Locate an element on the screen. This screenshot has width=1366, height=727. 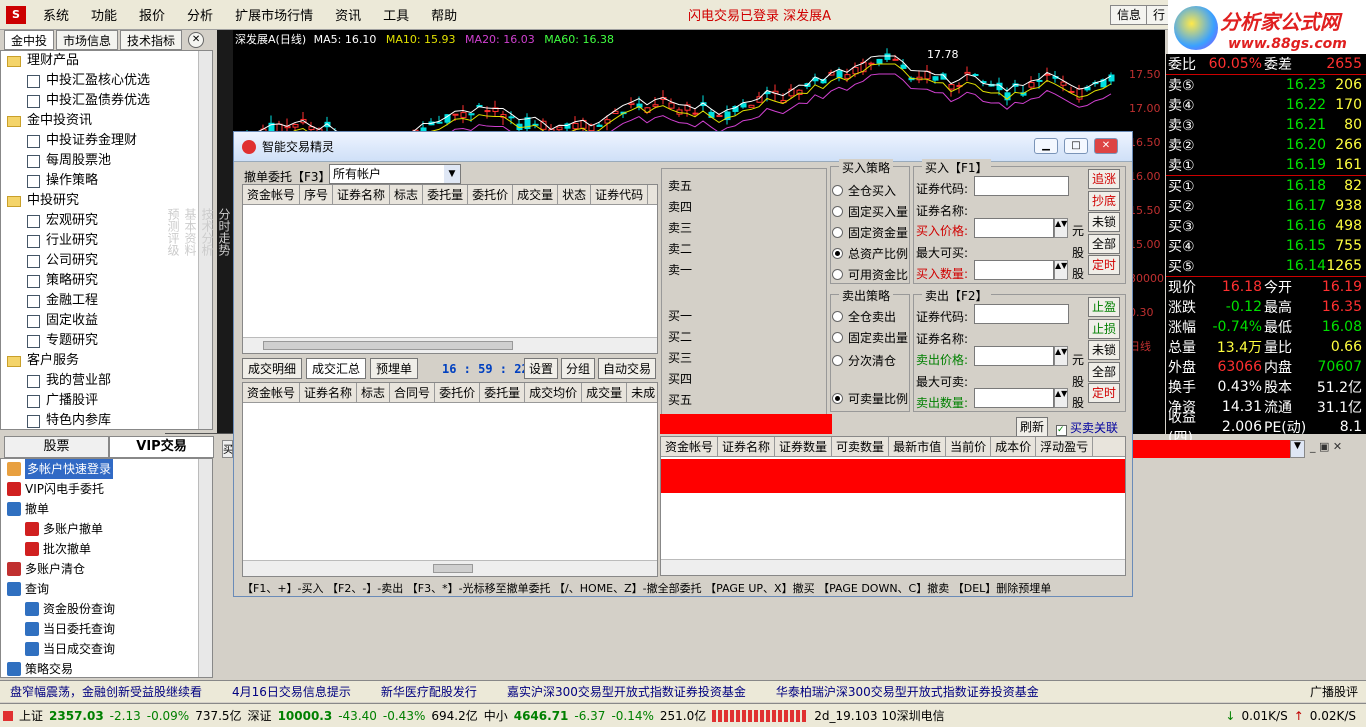
zx-index: 4646.71 is located at coordinates (541, 716).